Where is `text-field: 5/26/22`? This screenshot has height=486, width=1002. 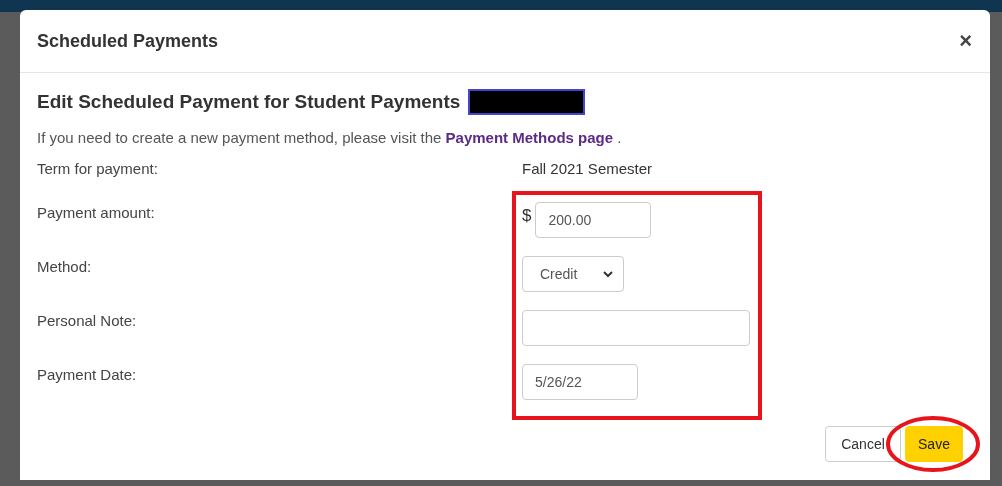
text-field: 5/26/22 is located at coordinates (580, 382).